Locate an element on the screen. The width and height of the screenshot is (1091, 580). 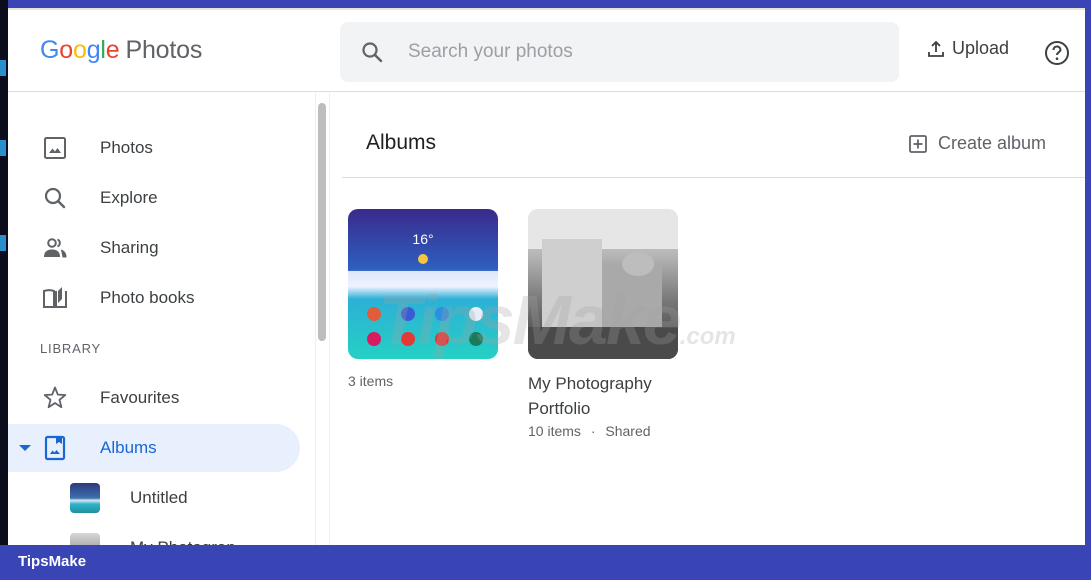
sidebar-album-untitled: Untitled is located at coordinates (154, 498).